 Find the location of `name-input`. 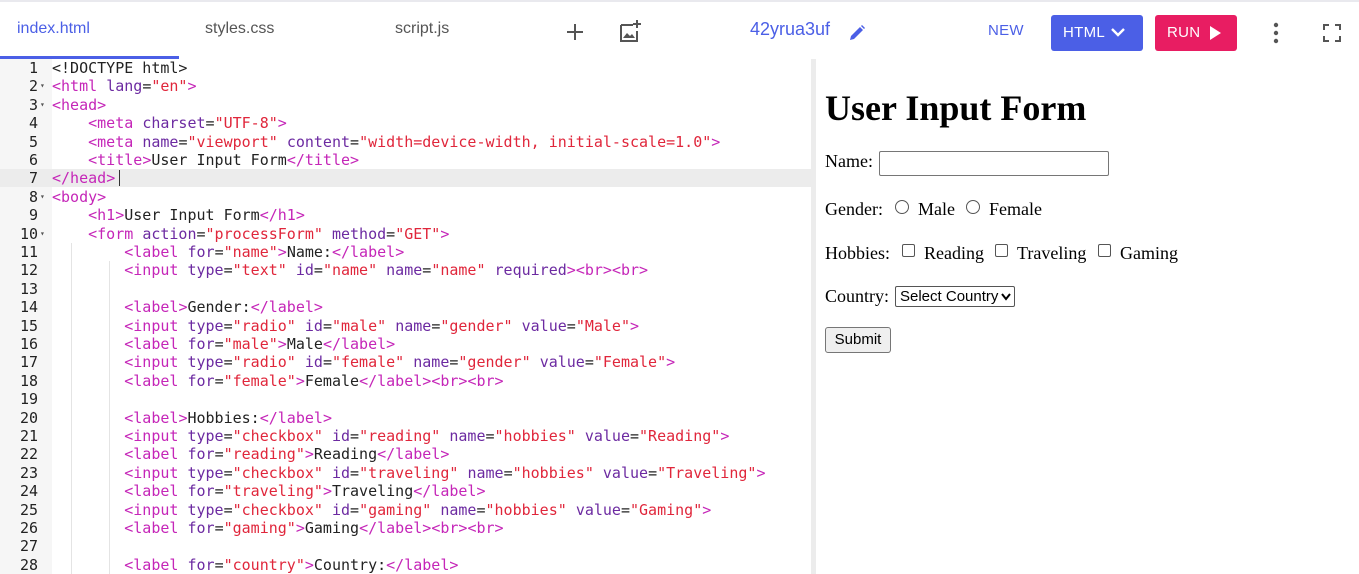

name-input is located at coordinates (994, 163).